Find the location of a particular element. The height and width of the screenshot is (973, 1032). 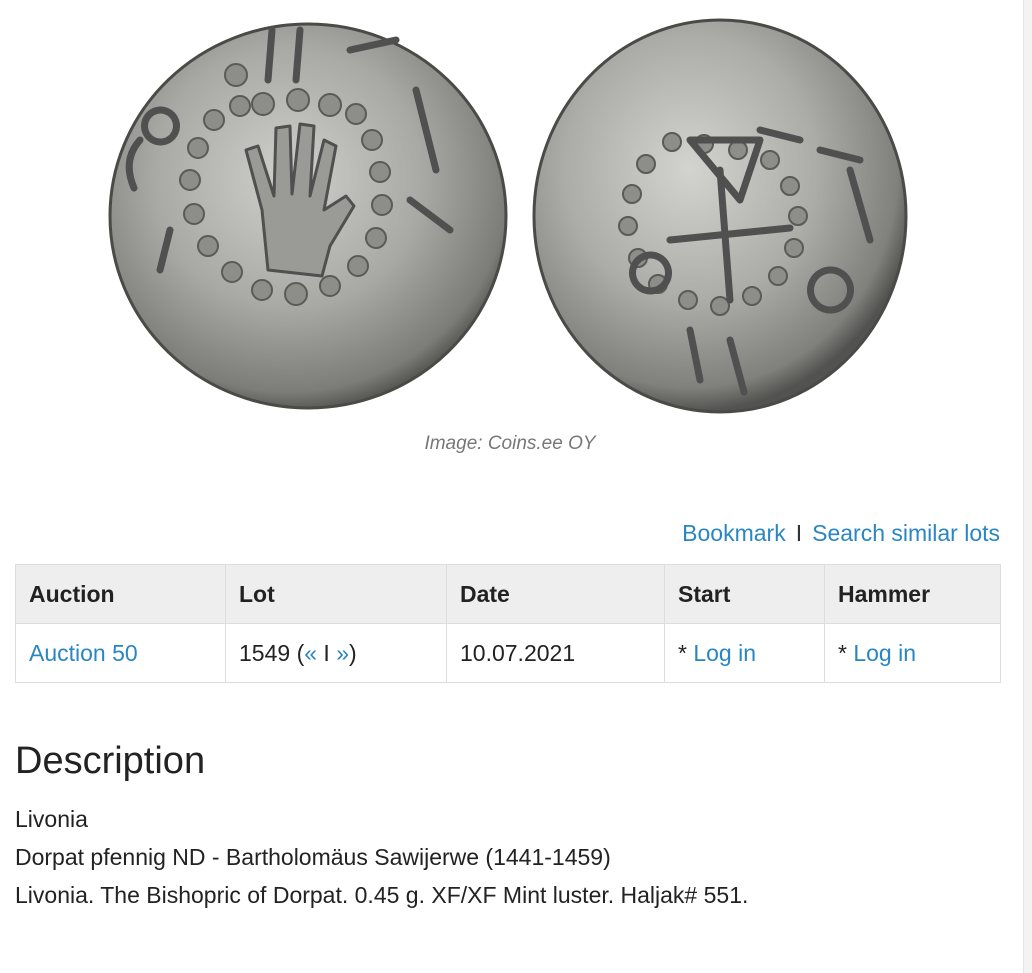

lot-nav-separator: I is located at coordinates (326, 652).